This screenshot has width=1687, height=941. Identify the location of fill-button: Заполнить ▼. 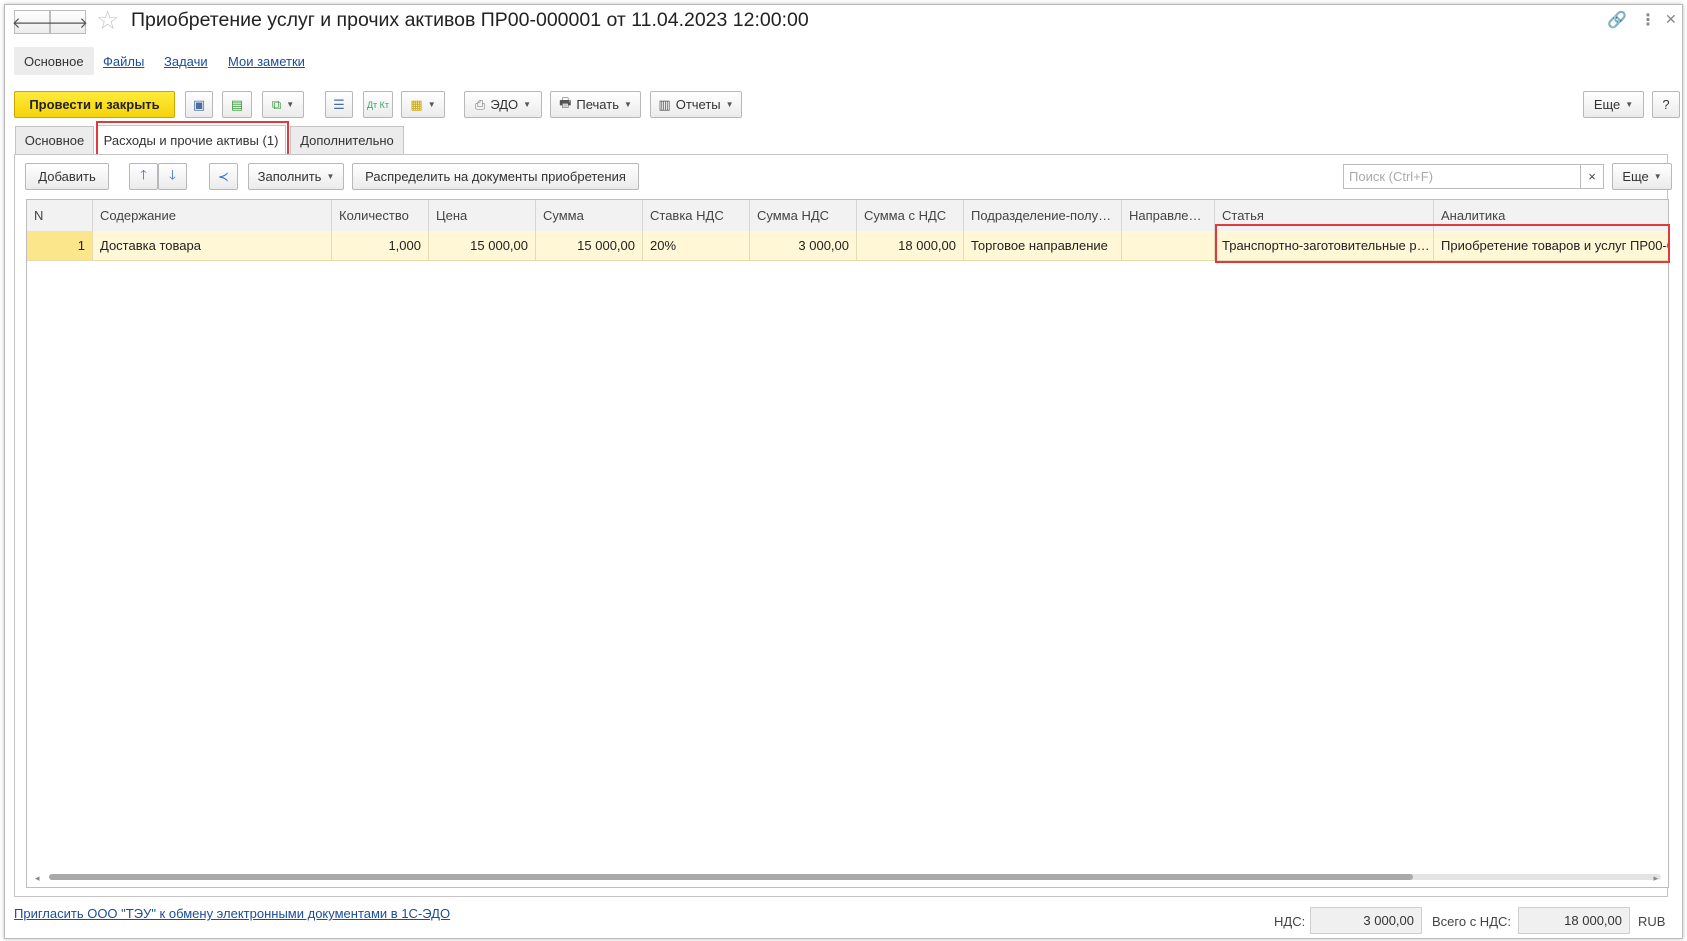
(296, 176).